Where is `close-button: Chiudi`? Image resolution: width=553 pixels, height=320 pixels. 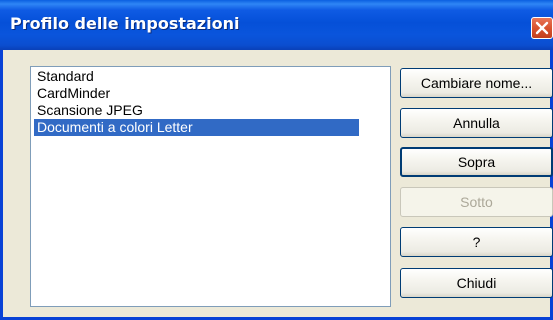 close-button: Chiudi is located at coordinates (476, 283).